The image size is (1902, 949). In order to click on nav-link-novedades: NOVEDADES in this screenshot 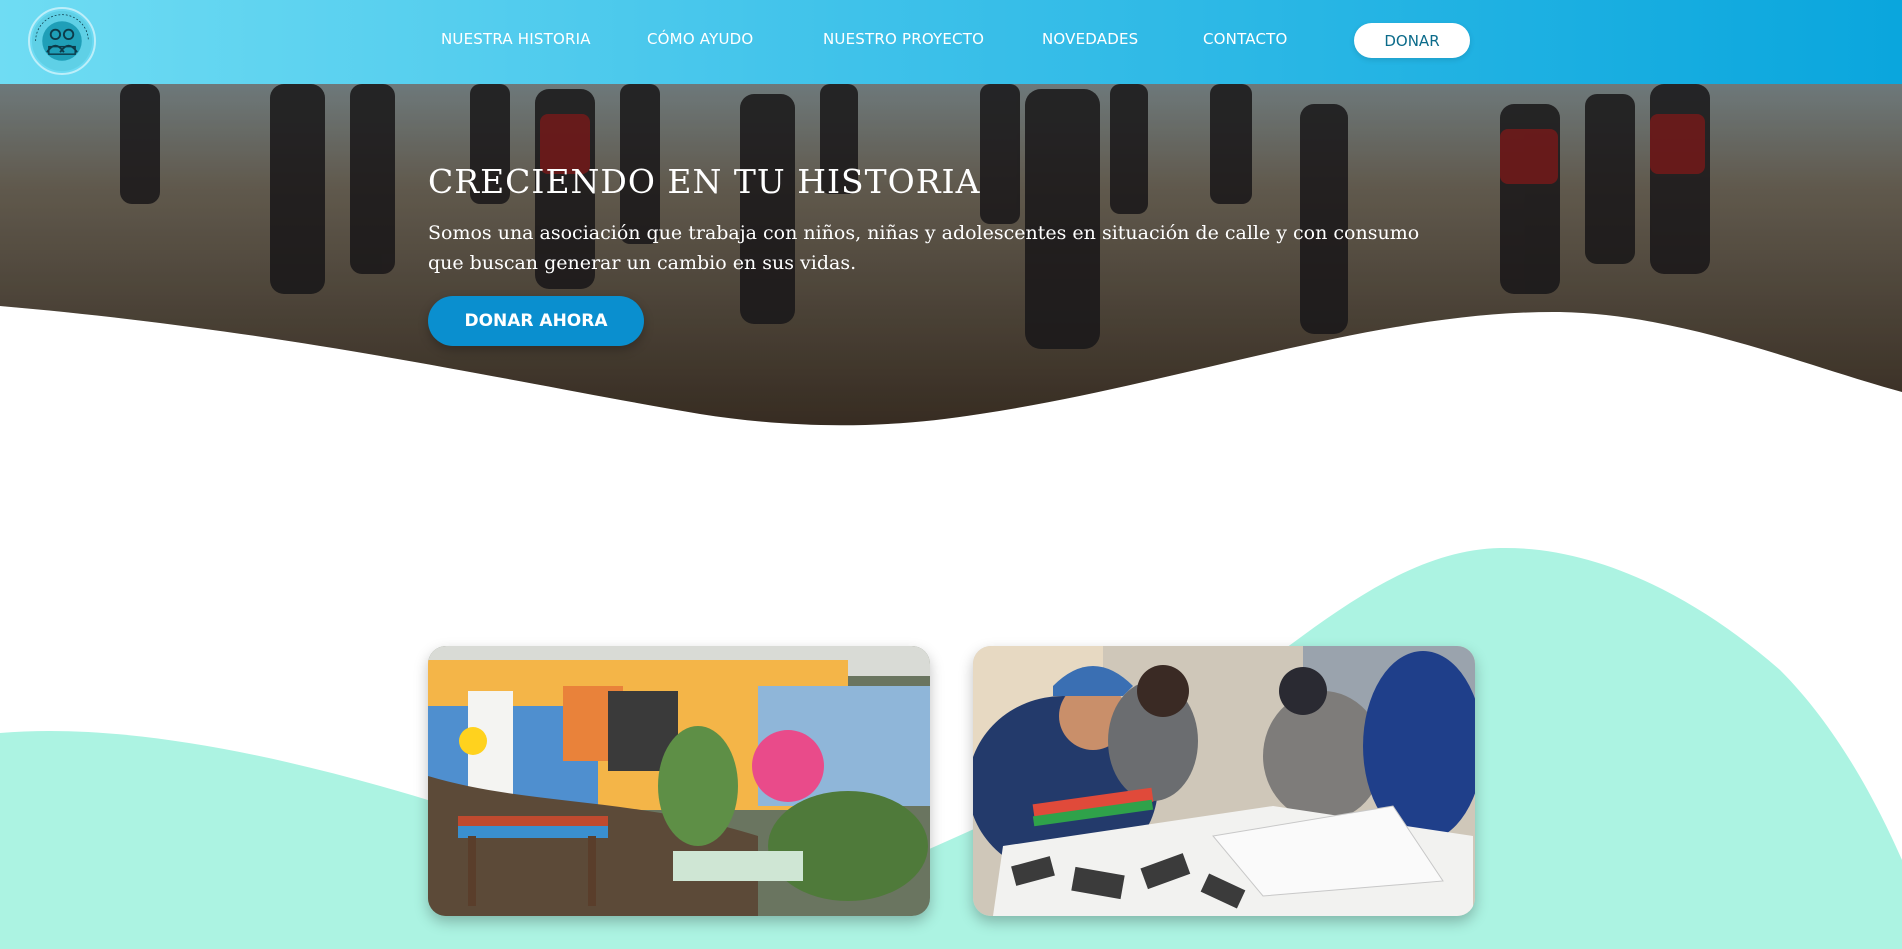, I will do `click(1090, 39)`.